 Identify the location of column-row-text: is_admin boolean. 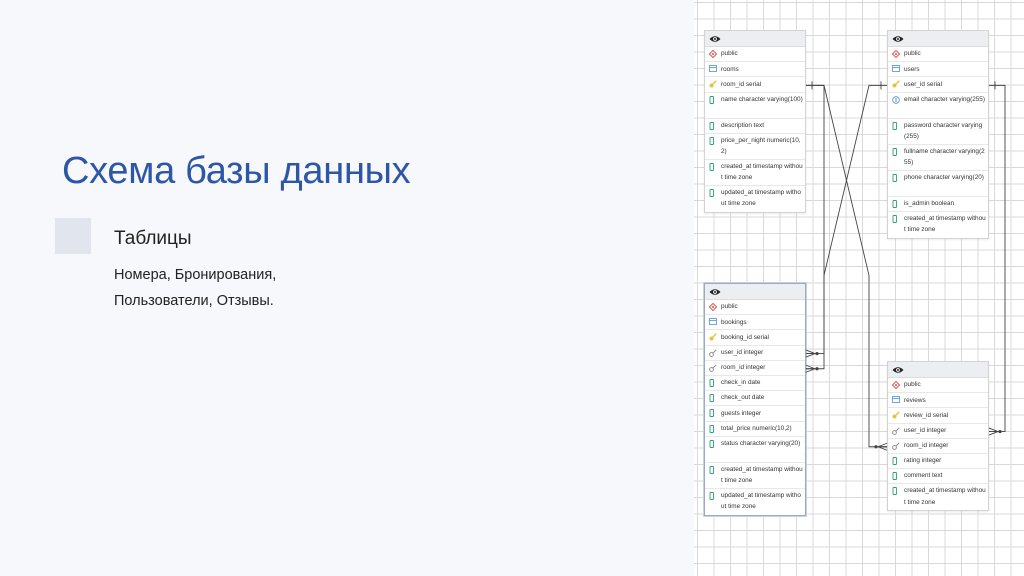
(929, 203).